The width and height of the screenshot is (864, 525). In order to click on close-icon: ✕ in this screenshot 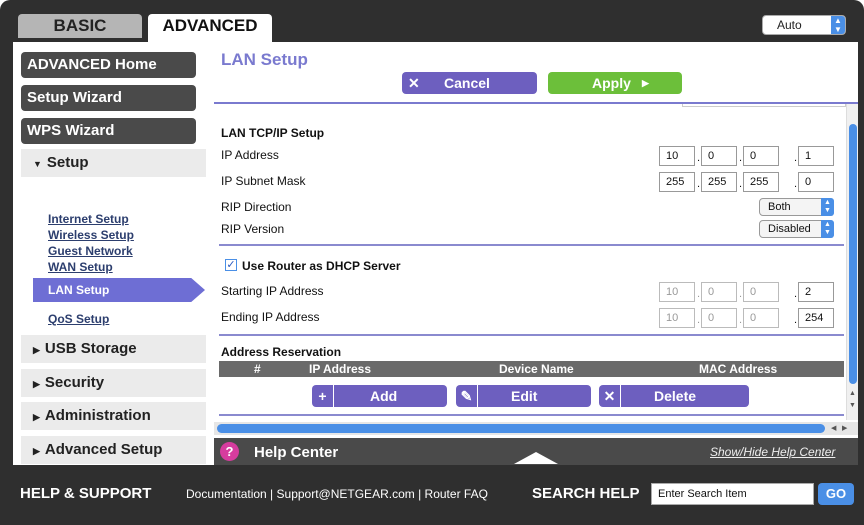, I will do `click(414, 83)`.